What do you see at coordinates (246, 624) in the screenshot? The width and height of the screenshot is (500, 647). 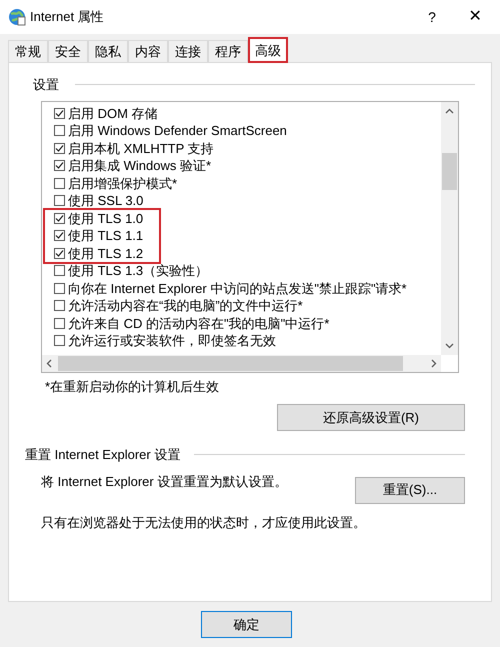 I see `ok-button: 确定` at bounding box center [246, 624].